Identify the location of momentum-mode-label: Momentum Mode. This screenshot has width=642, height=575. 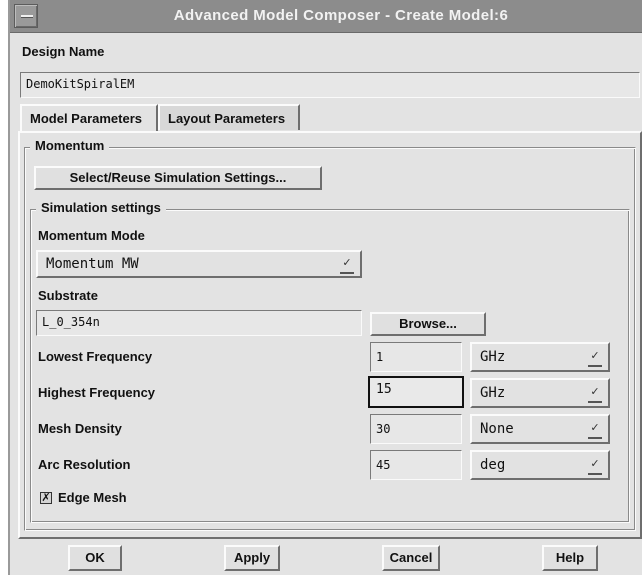
(91, 235).